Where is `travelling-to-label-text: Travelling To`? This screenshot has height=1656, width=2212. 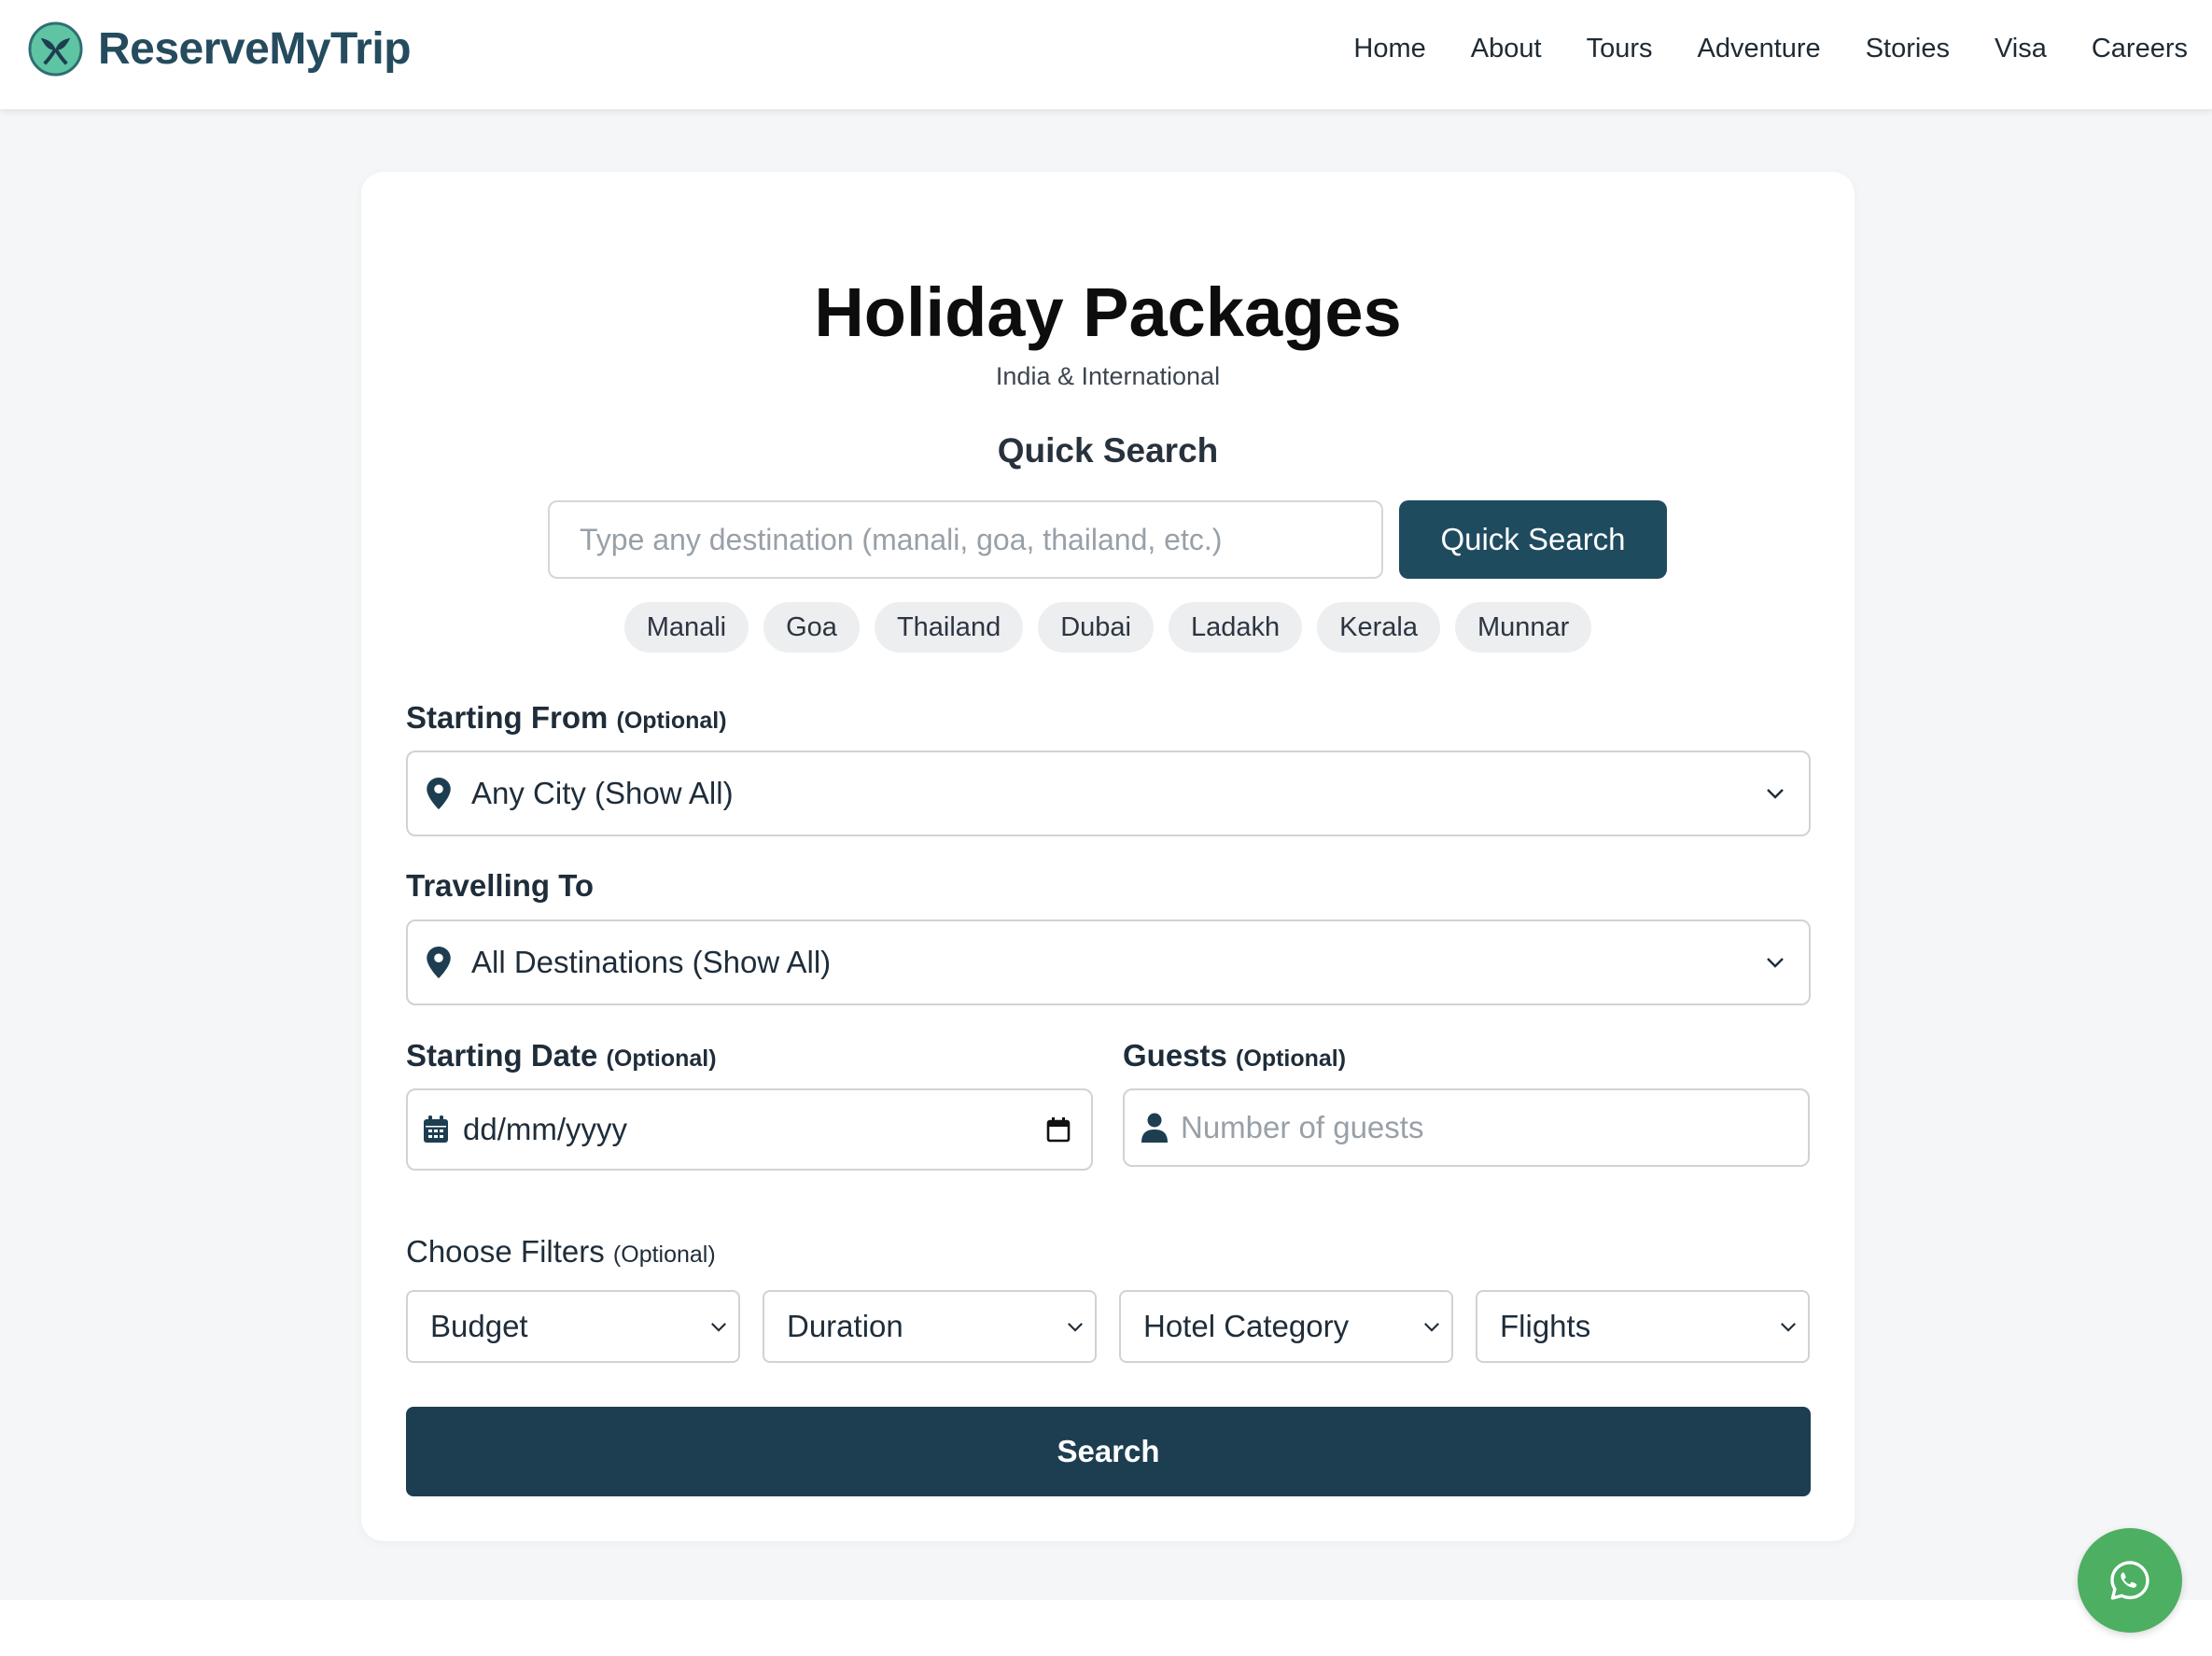
travelling-to-label-text: Travelling To is located at coordinates (500, 886).